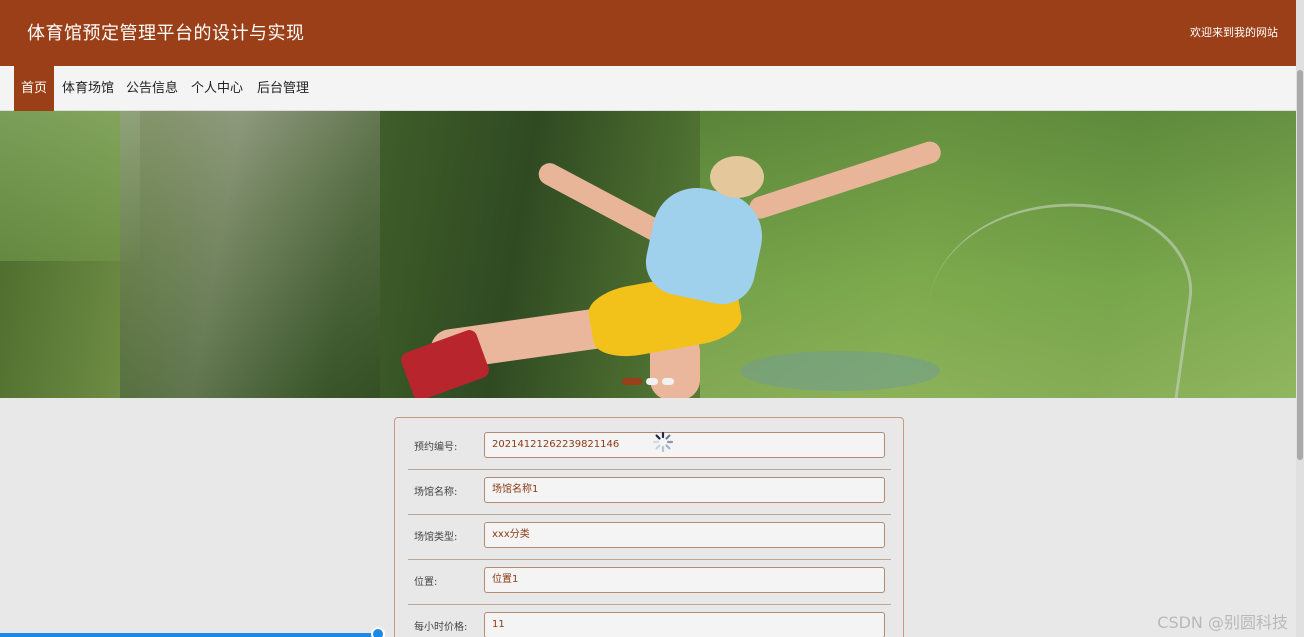 This screenshot has width=1304, height=637. I want to click on progress-knob, so click(378, 632).